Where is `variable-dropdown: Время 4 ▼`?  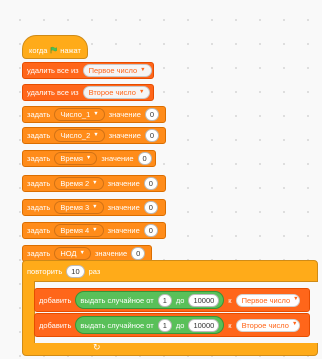 variable-dropdown: Время 4 ▼ is located at coordinates (79, 230).